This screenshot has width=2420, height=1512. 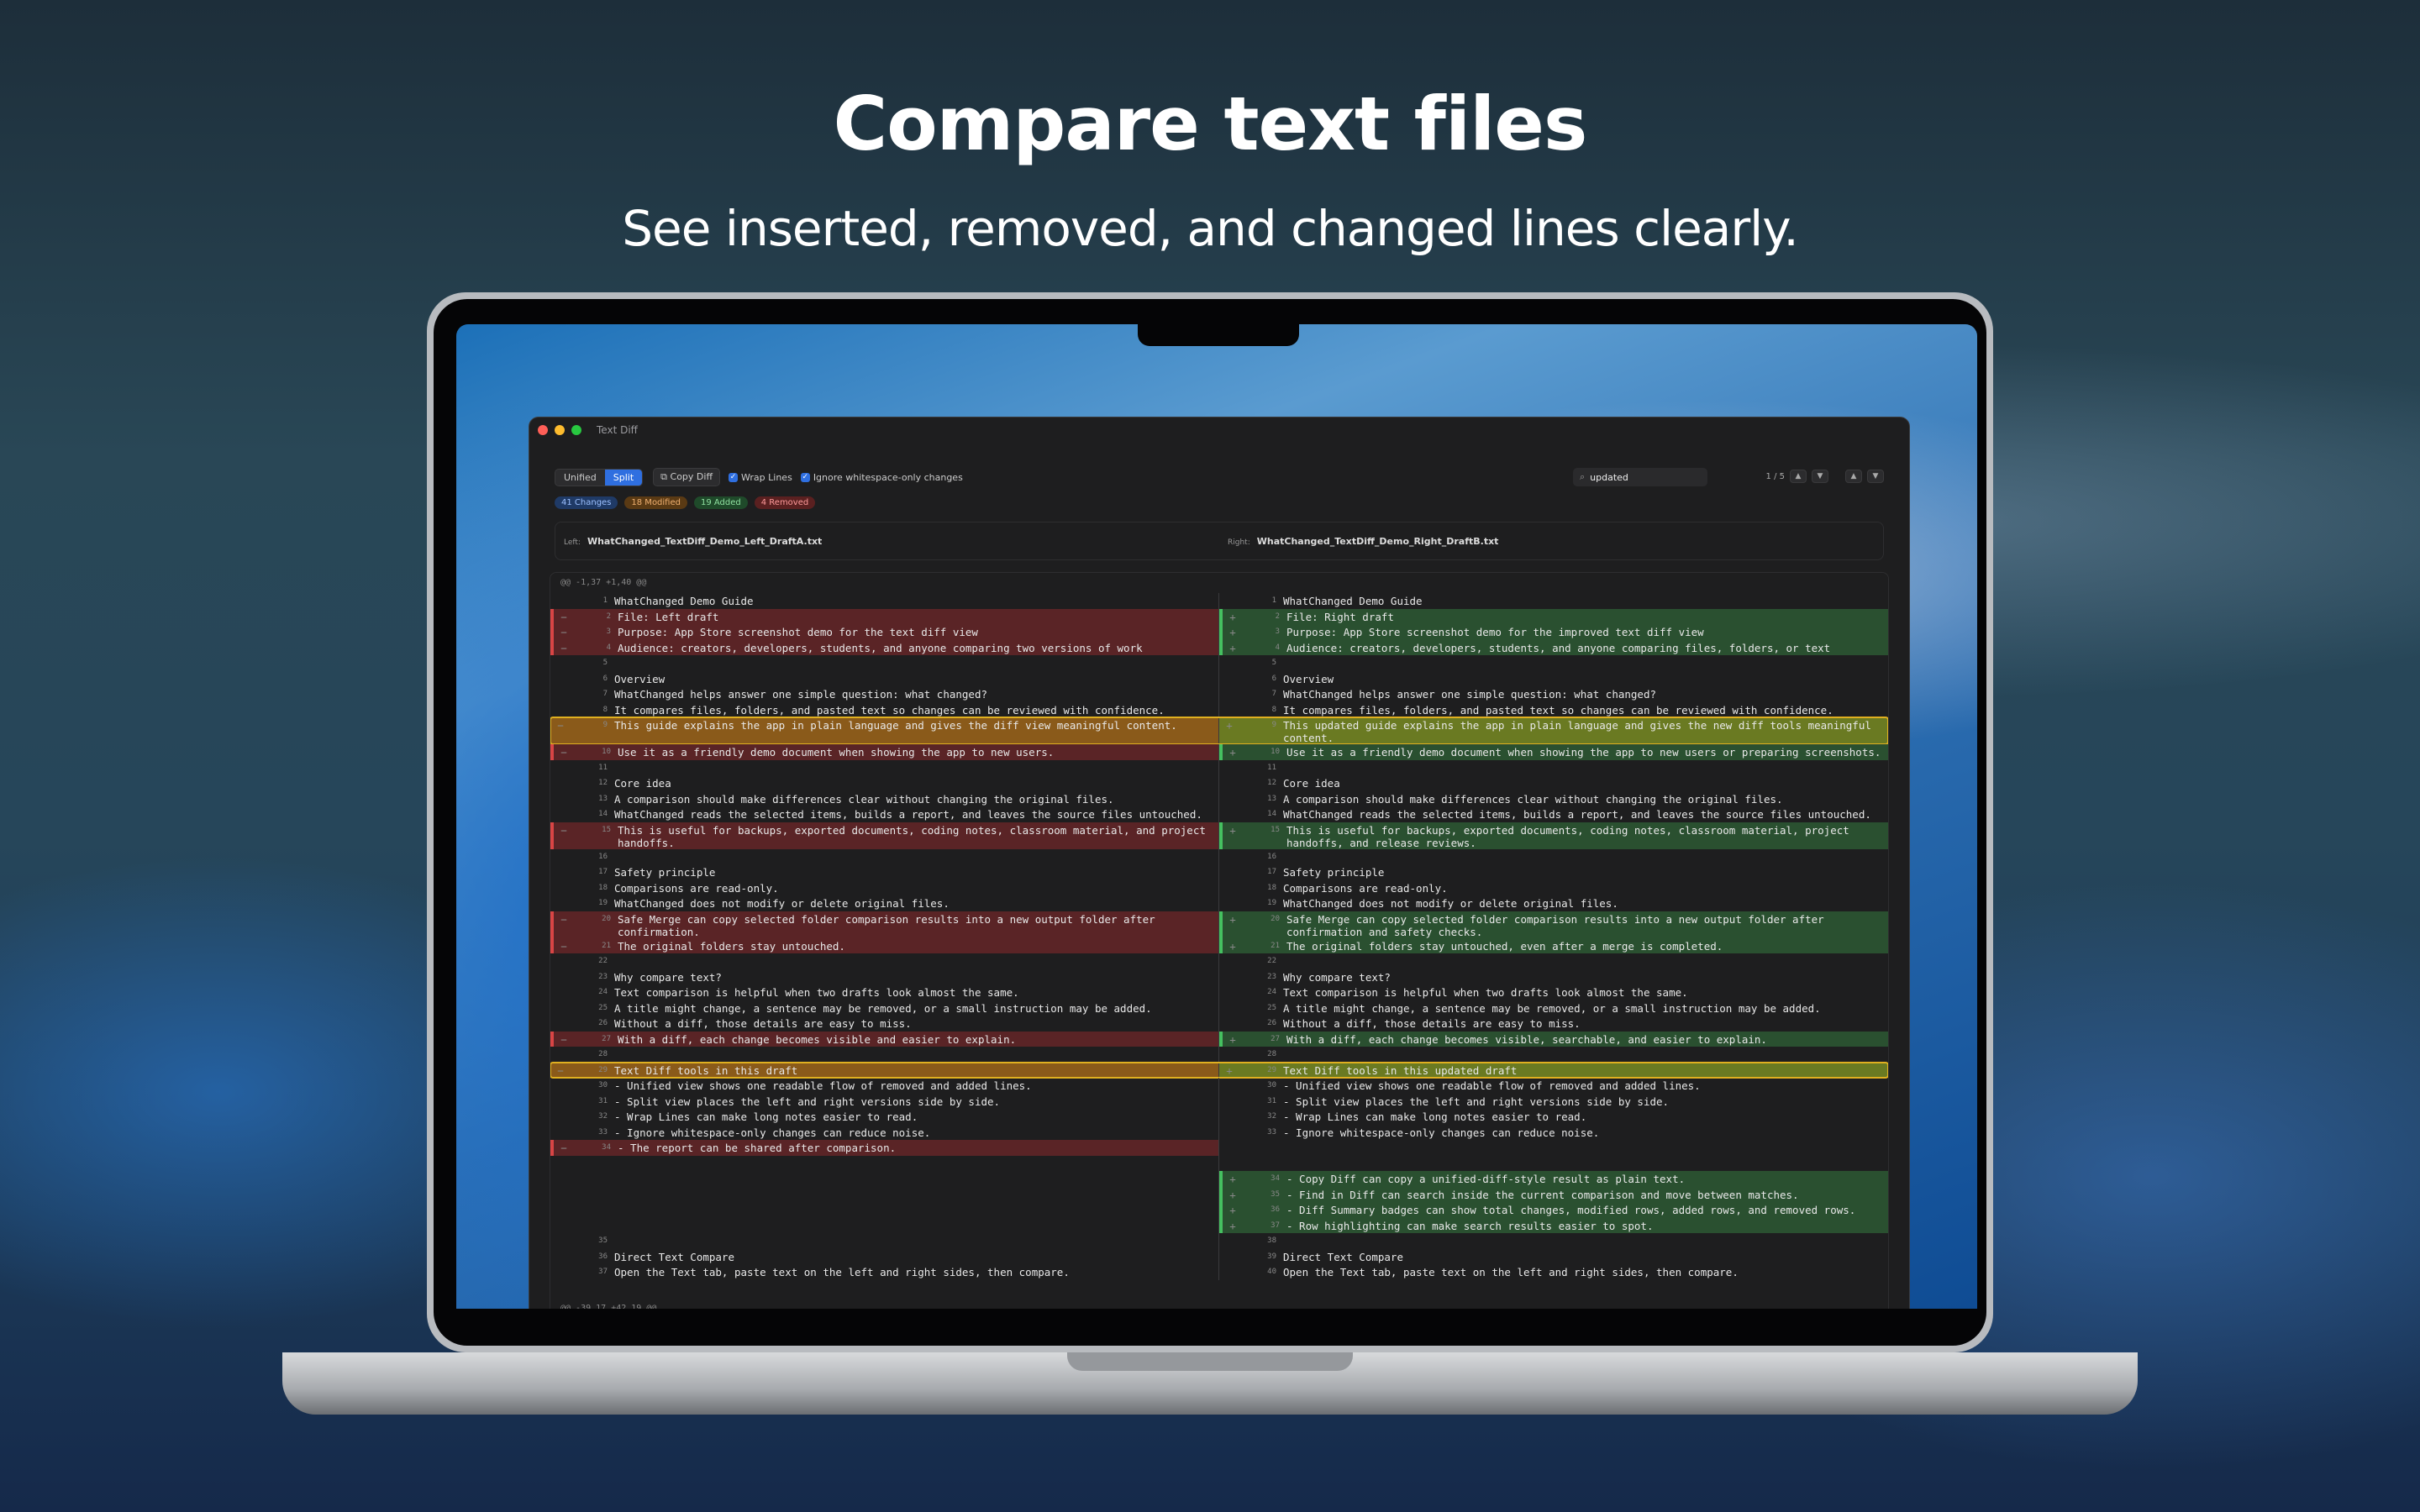 I want to click on line-number: 35, so click(x=603, y=1240).